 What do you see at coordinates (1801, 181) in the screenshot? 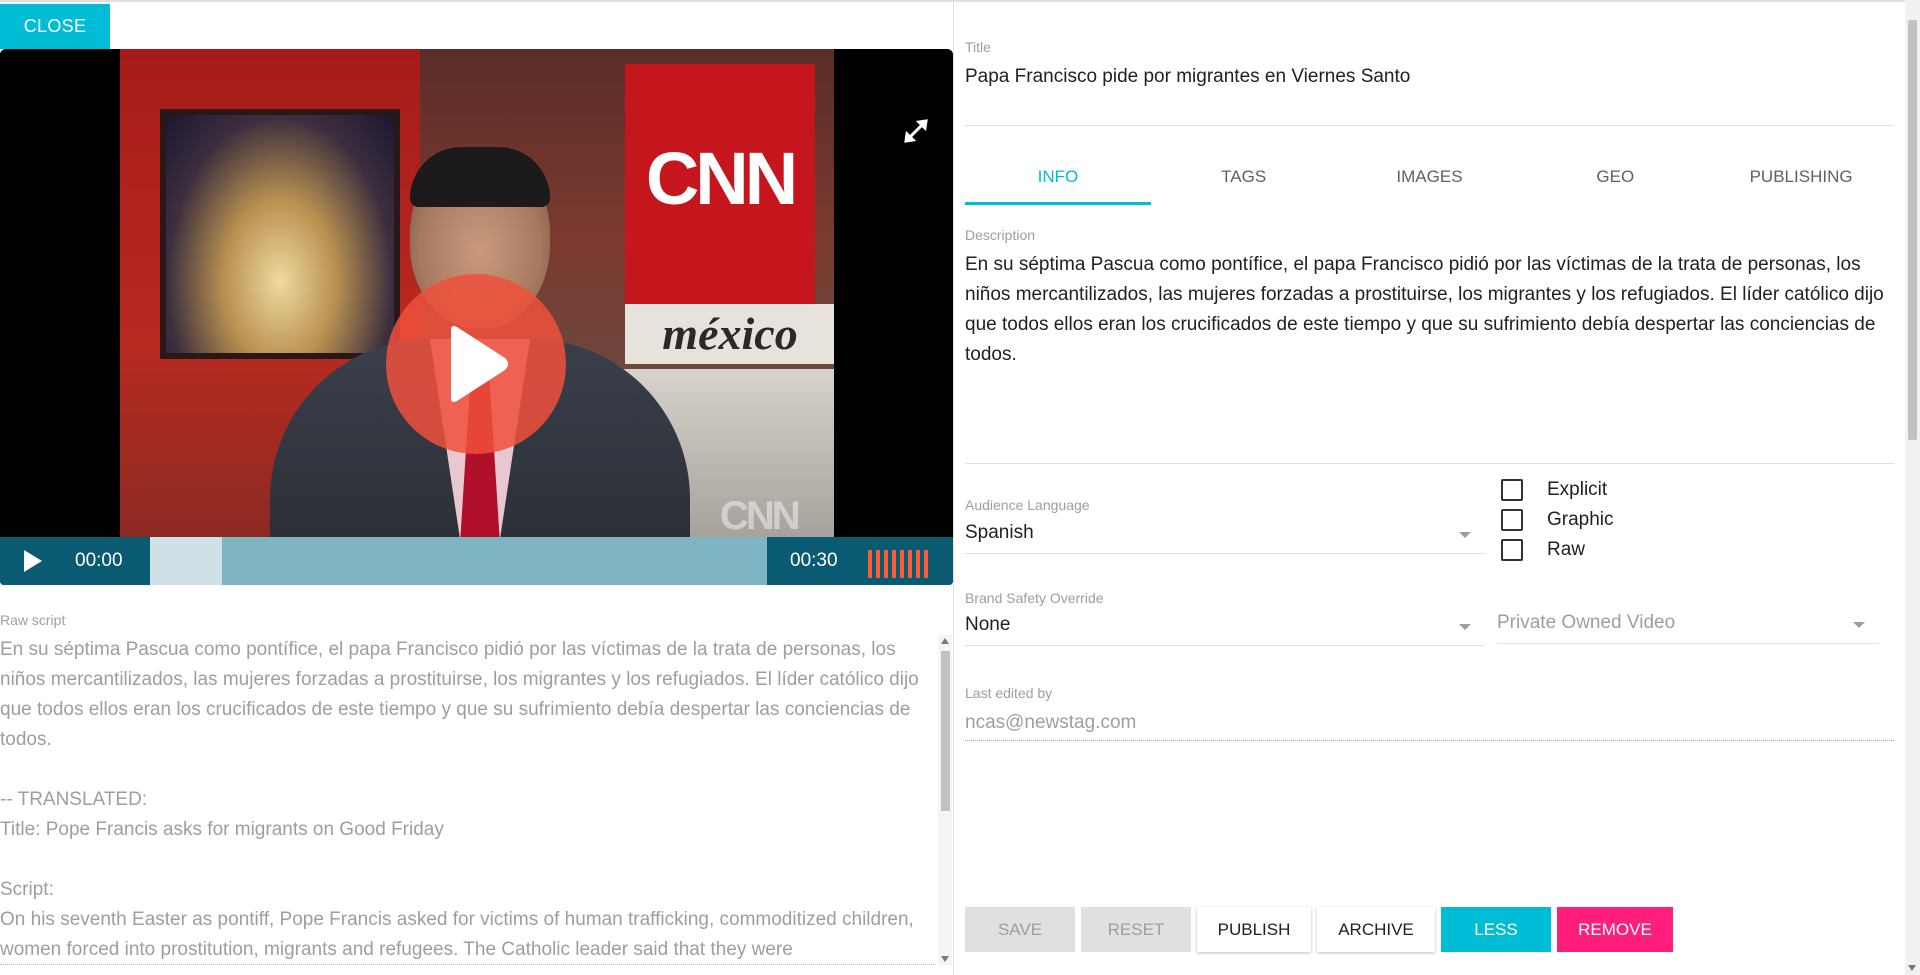
I see `tab-publishing: PUBLISHING` at bounding box center [1801, 181].